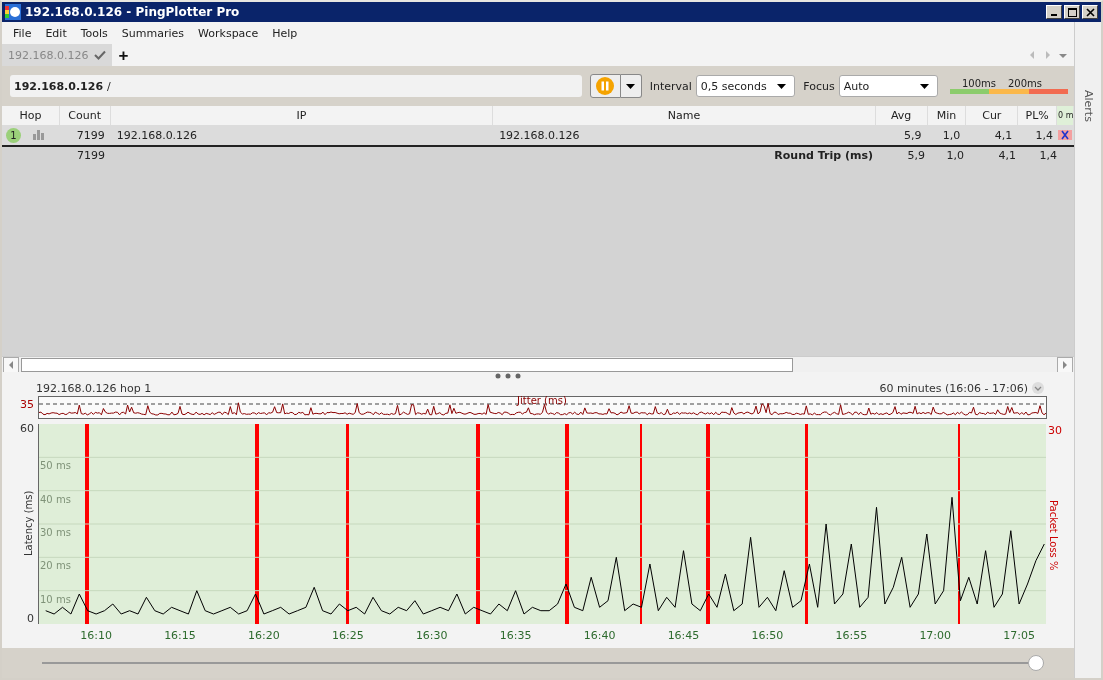 The width and height of the screenshot is (1103, 680). What do you see at coordinates (1048, 55) in the screenshot?
I see `tab-scroll-icon` at bounding box center [1048, 55].